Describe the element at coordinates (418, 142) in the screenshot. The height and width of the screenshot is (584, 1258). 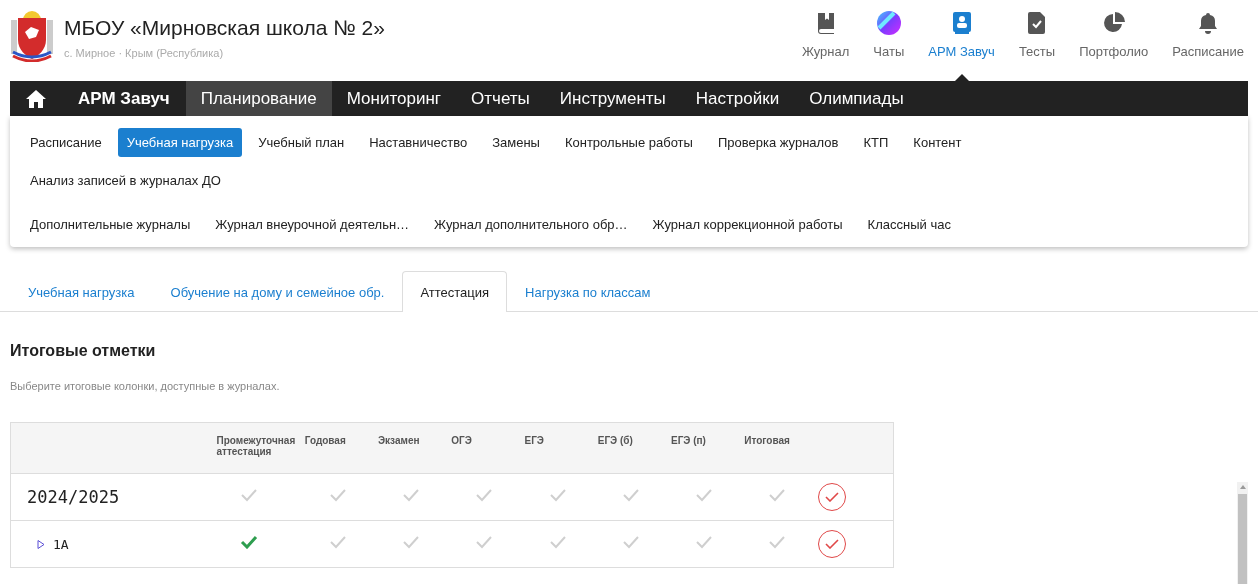
I see `submenu-item: Наставничество` at that location.